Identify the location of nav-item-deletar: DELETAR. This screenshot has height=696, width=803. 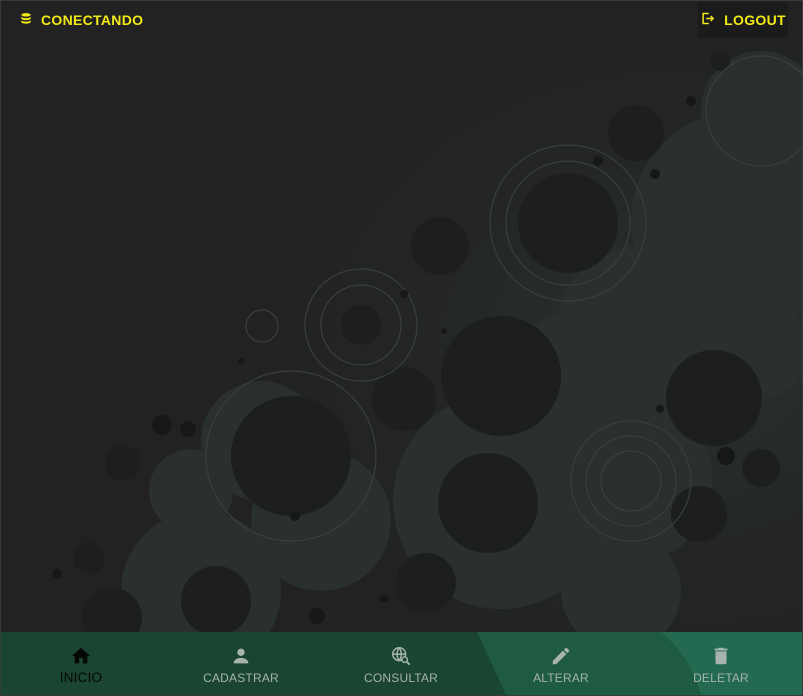
(721, 663).